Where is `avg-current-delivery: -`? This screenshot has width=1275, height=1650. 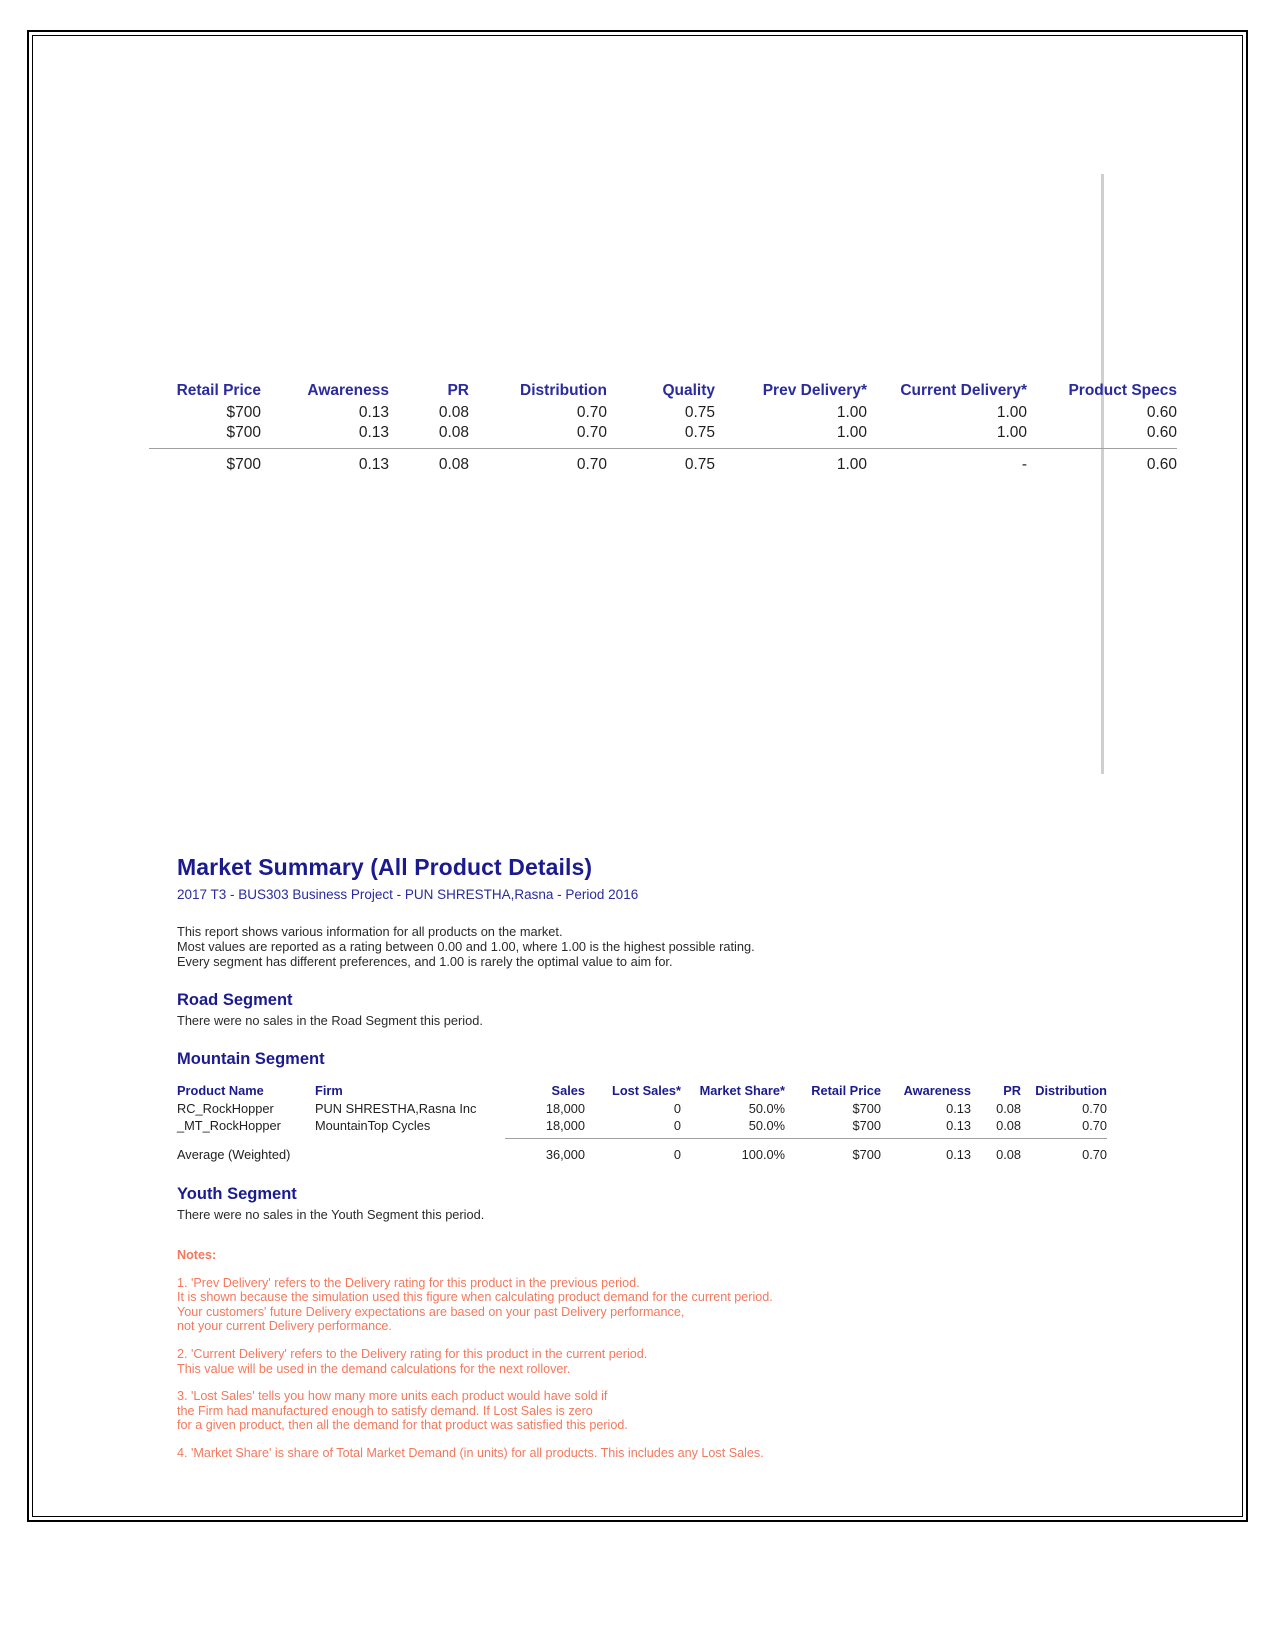
avg-current-delivery: - is located at coordinates (1024, 464).